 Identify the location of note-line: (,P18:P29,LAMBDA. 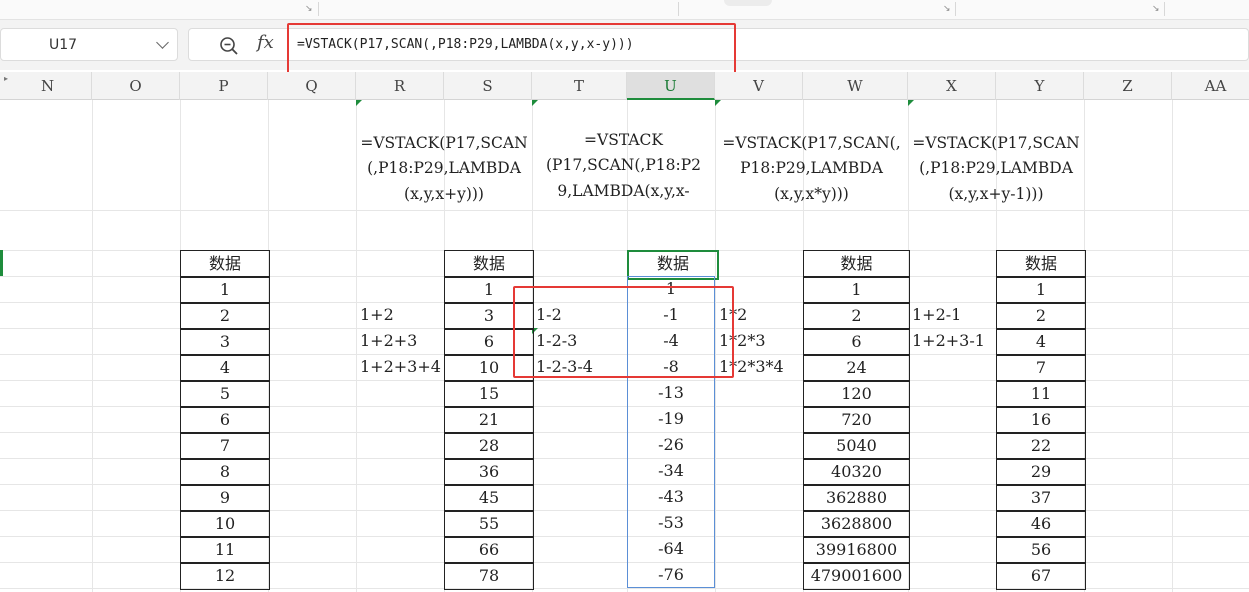
(444, 168).